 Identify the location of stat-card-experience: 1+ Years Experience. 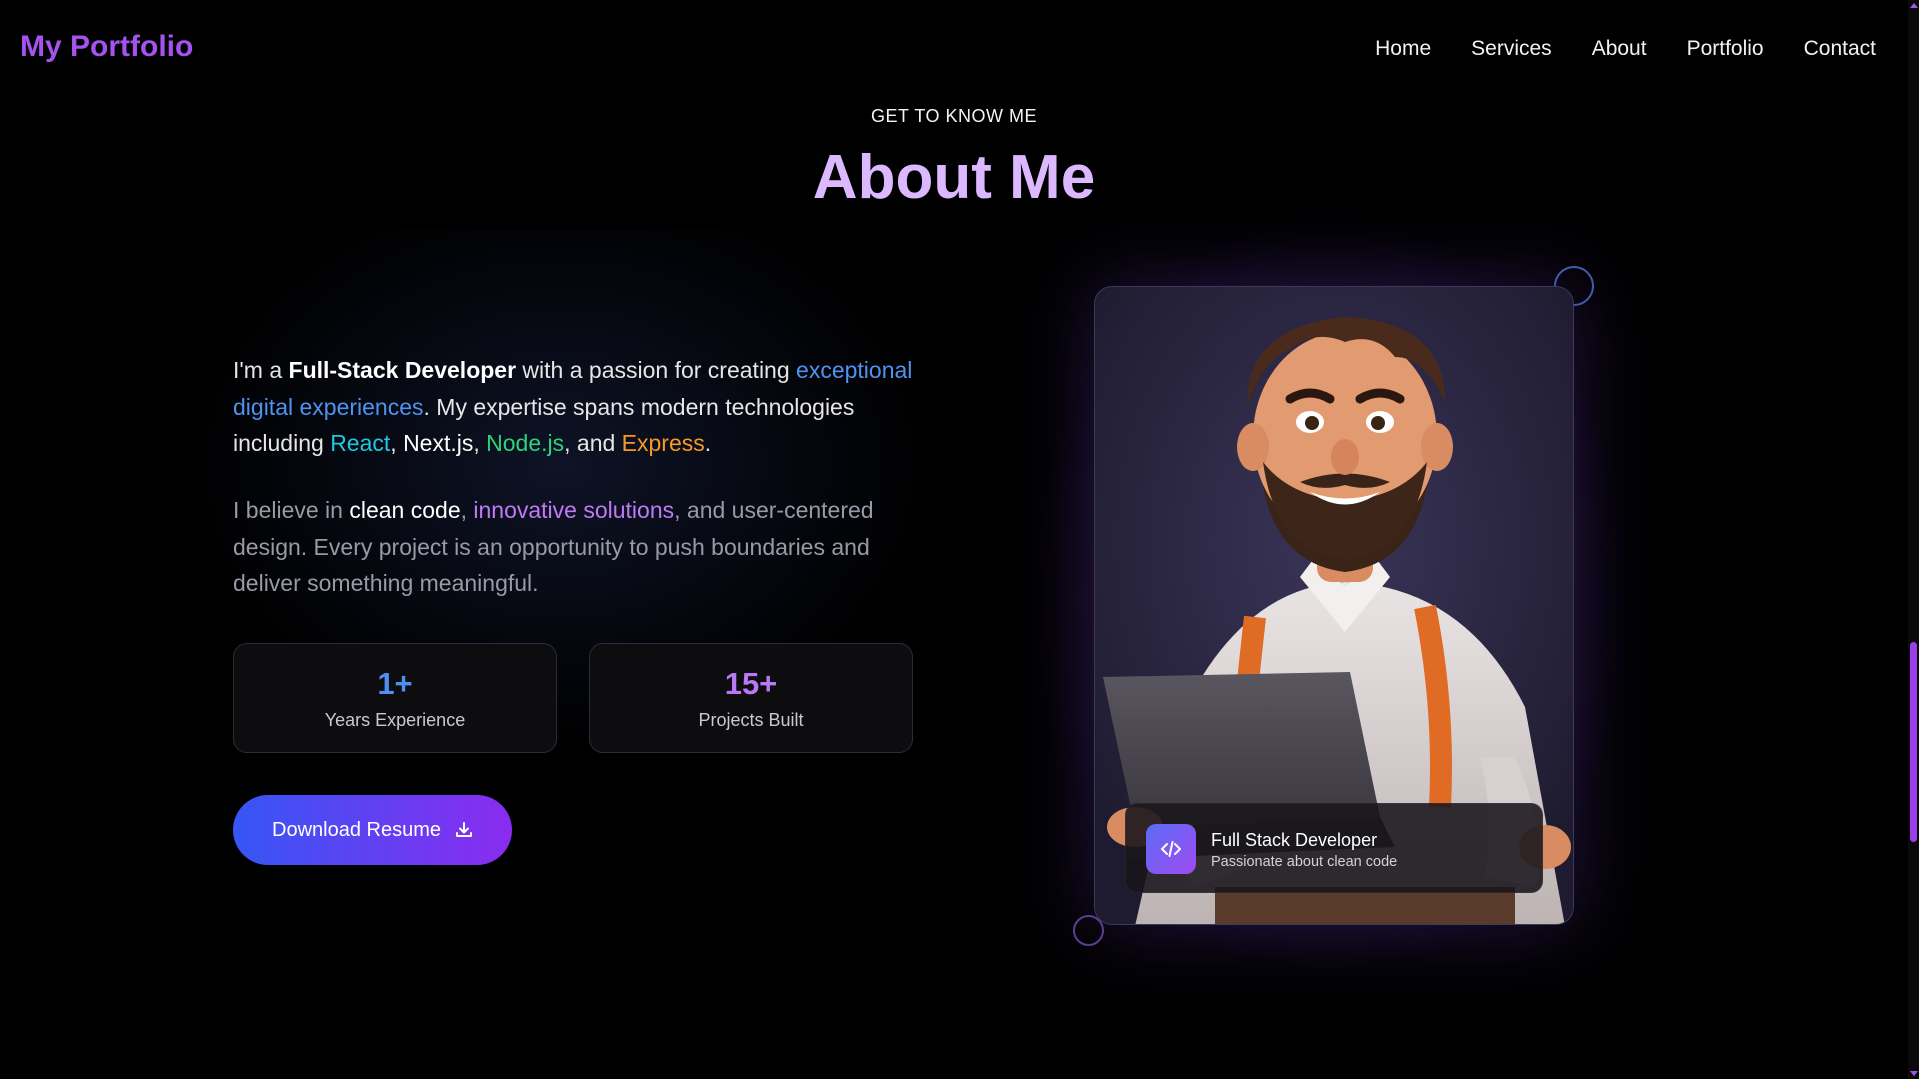
(395, 698).